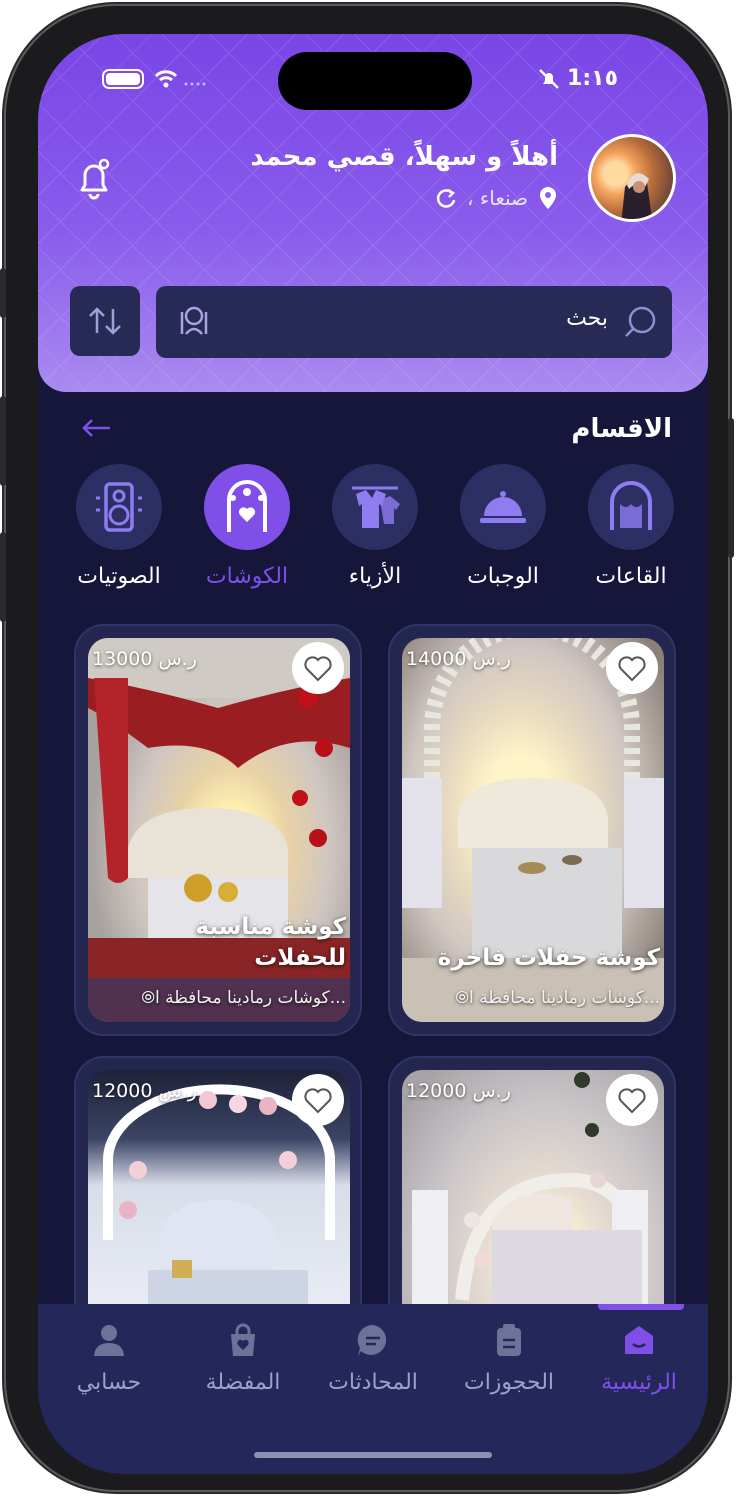 This screenshot has width=736, height=1496. Describe the element at coordinates (458, 659) in the screenshot. I see `product-price: 14000 ر.س` at that location.